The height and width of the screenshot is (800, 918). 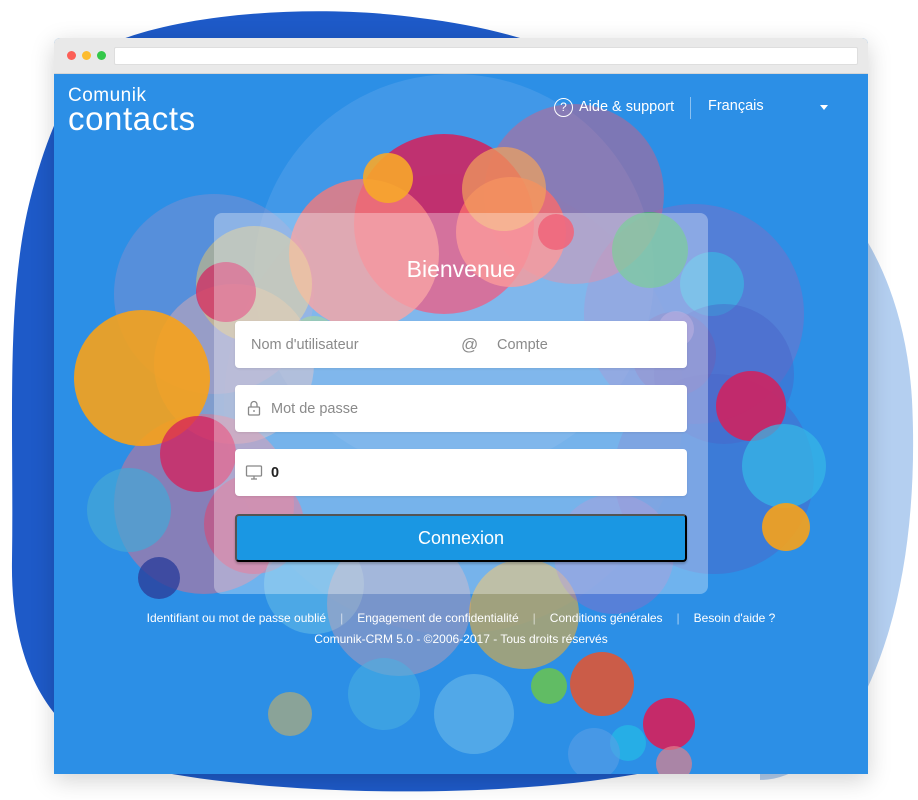 What do you see at coordinates (132, 118) in the screenshot?
I see `logo-product-line: contacts` at bounding box center [132, 118].